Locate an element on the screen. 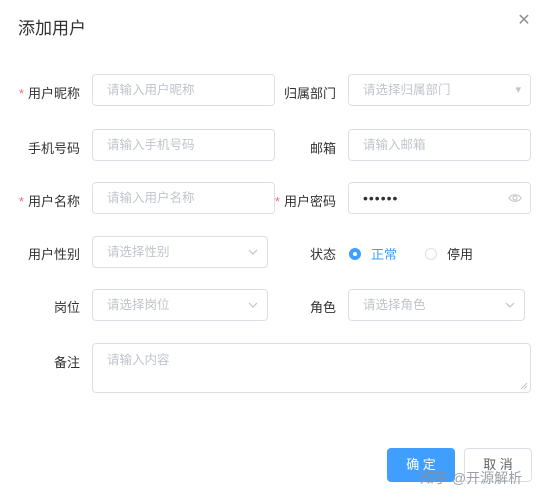  sex-label: 用户性别 is located at coordinates (53, 254).